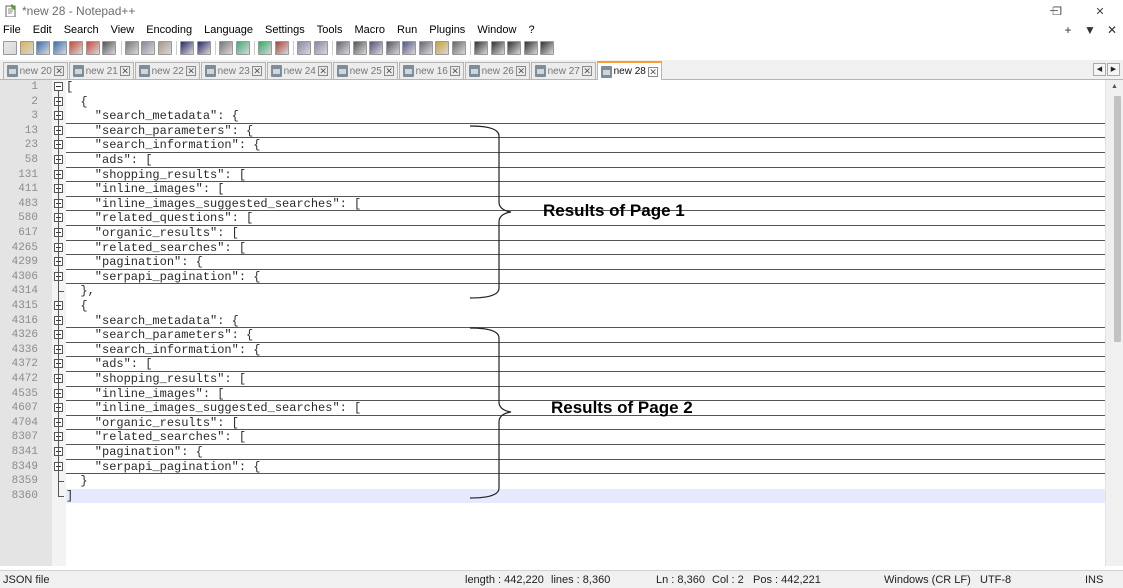 The width and height of the screenshot is (1123, 588). I want to click on sync-v-icon, so click(304, 47).